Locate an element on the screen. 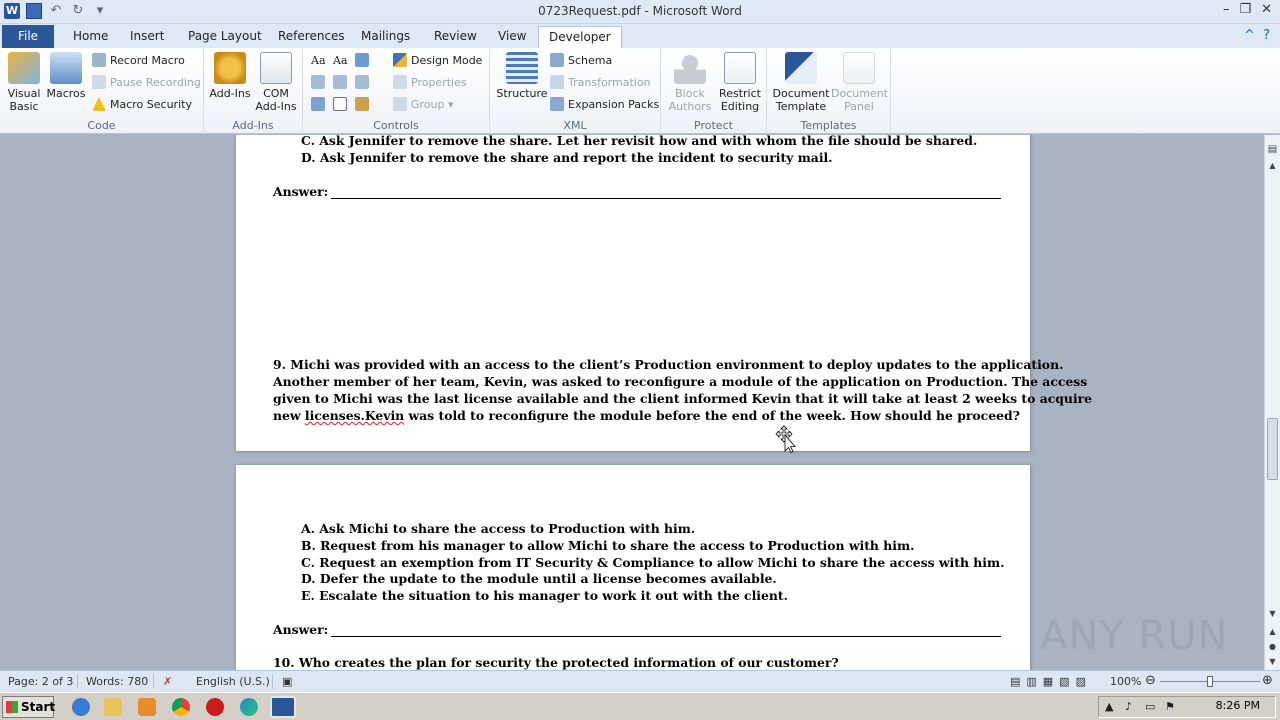  macros-button: Macros is located at coordinates (66, 76).